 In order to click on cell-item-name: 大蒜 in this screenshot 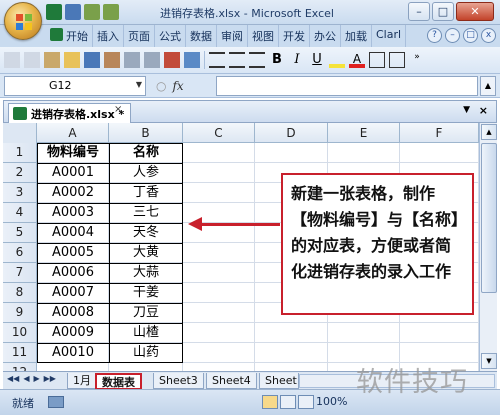, I will do `click(146, 273)`.